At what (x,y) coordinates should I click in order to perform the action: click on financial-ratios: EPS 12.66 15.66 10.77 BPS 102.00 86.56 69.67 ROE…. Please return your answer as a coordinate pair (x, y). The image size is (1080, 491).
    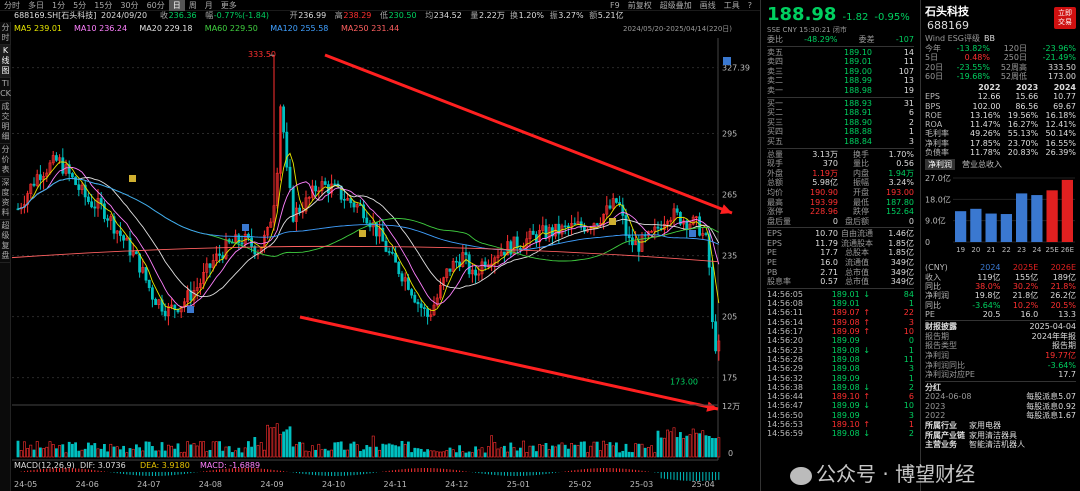
    Looking at the image, I should click on (1000, 124).